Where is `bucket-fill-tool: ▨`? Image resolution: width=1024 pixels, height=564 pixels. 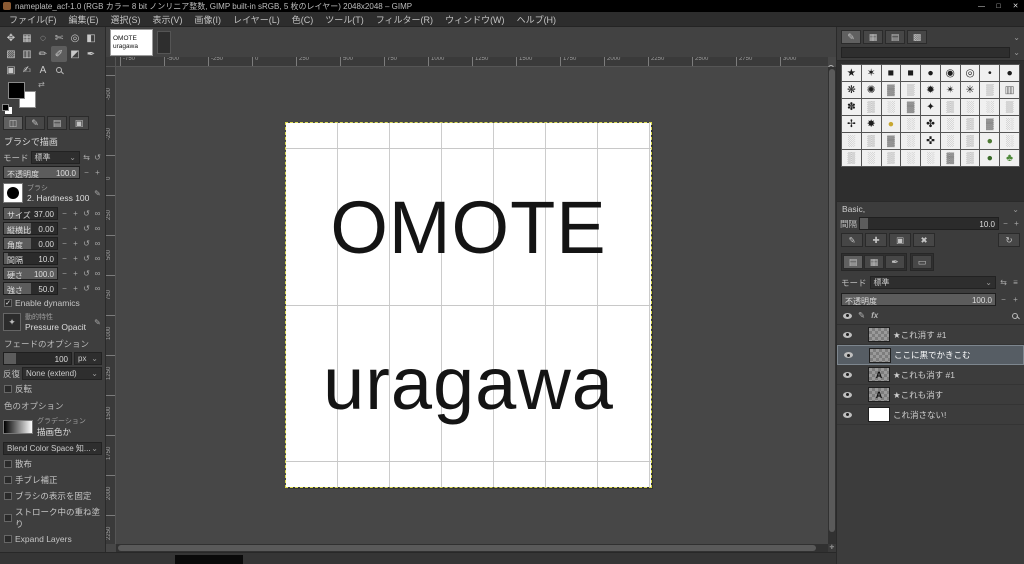 bucket-fill-tool: ▨ is located at coordinates (11, 54).